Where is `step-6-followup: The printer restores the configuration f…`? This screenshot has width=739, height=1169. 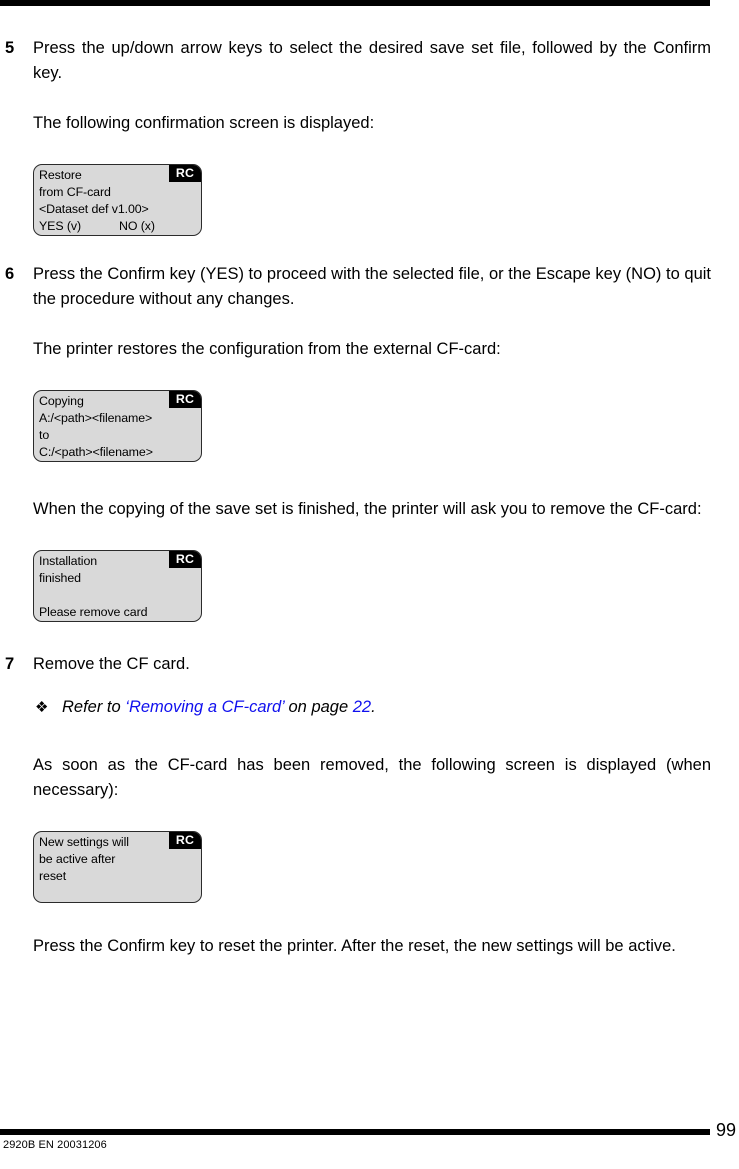 step-6-followup: The printer restores the configuration f… is located at coordinates (267, 348).